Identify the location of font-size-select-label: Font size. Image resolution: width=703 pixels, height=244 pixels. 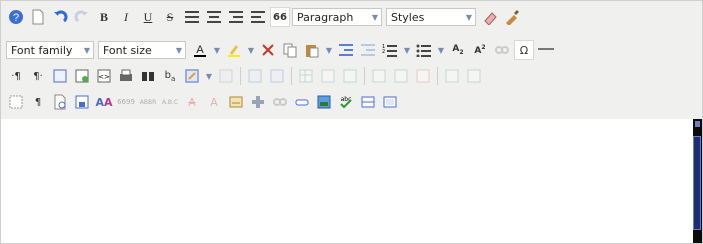
(127, 50).